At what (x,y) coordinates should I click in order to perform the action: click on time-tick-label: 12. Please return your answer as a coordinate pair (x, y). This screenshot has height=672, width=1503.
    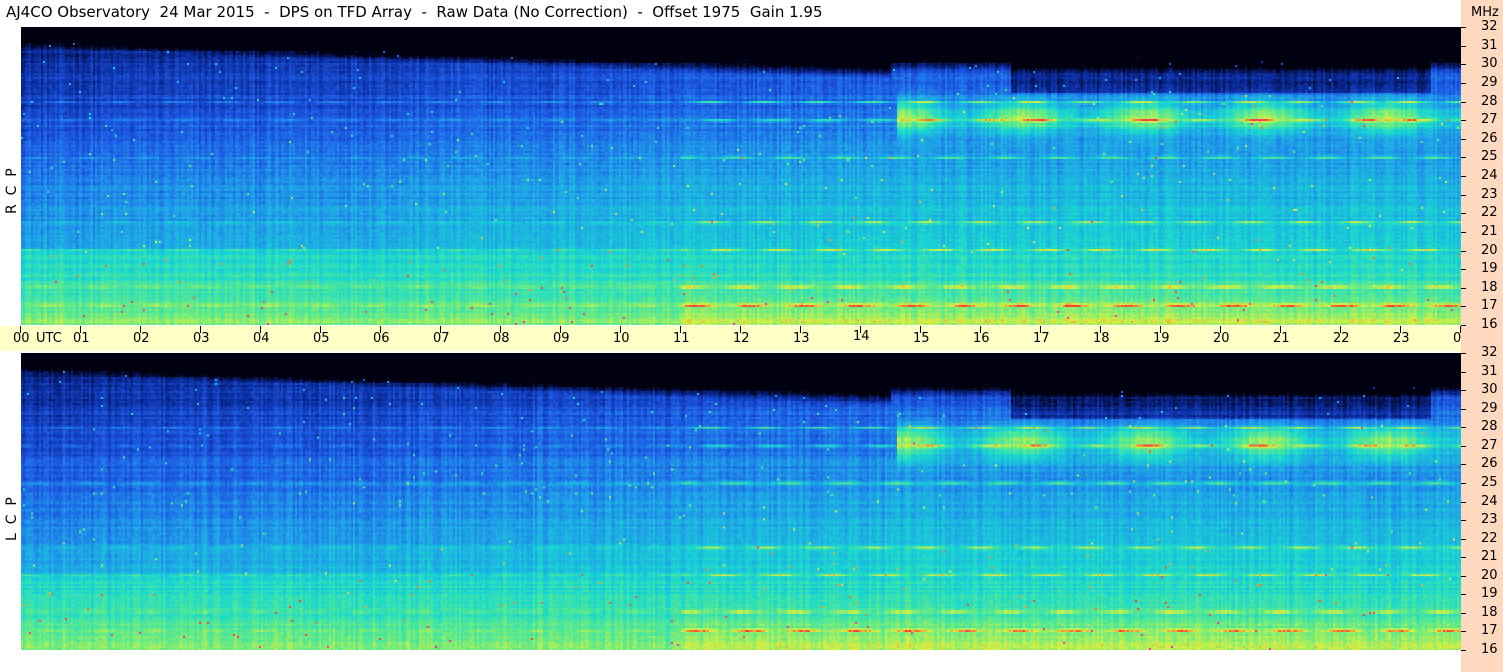
    Looking at the image, I should click on (741, 338).